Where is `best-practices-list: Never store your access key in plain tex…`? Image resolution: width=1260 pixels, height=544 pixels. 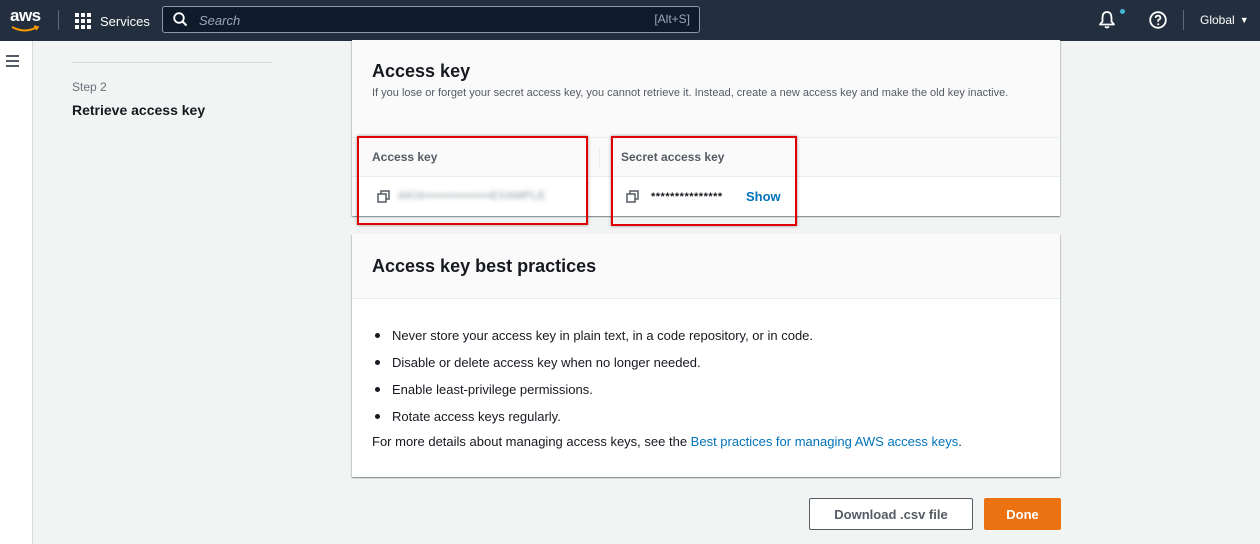
best-practices-list: Never store your access key in plain tex… is located at coordinates (592, 376).